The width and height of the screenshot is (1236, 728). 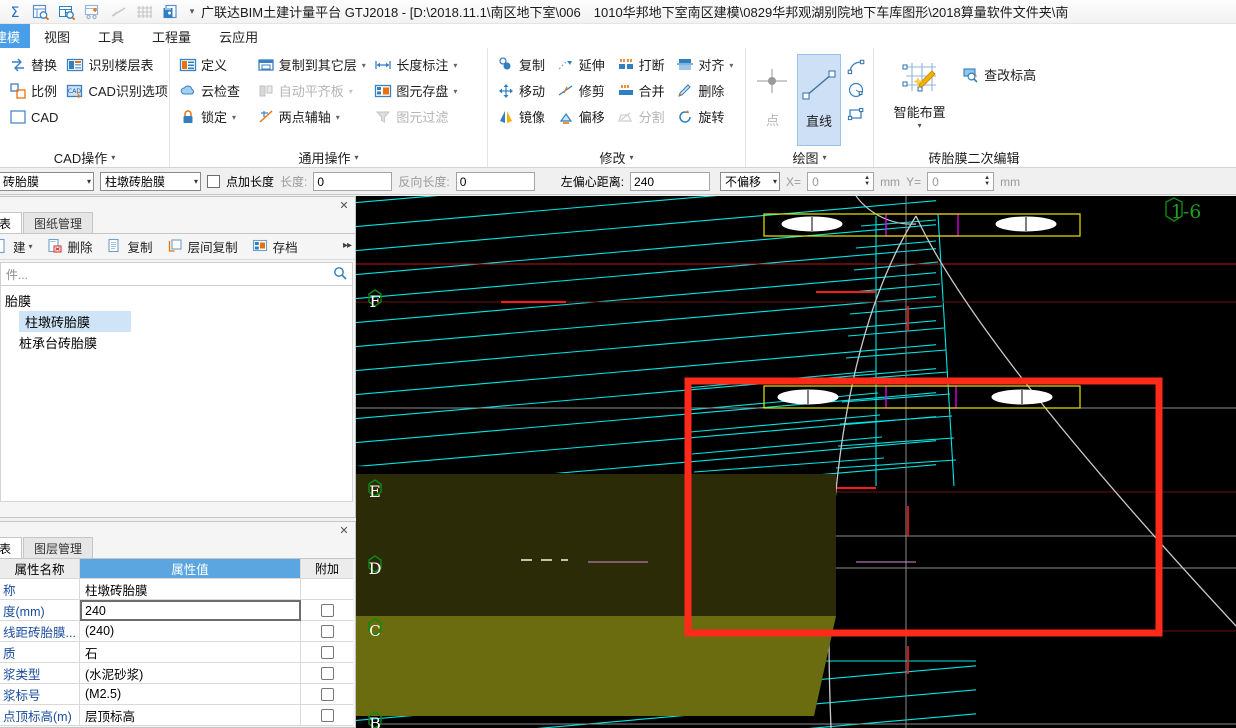 I want to click on draw-tool-line: 直线, so click(x=818, y=100).